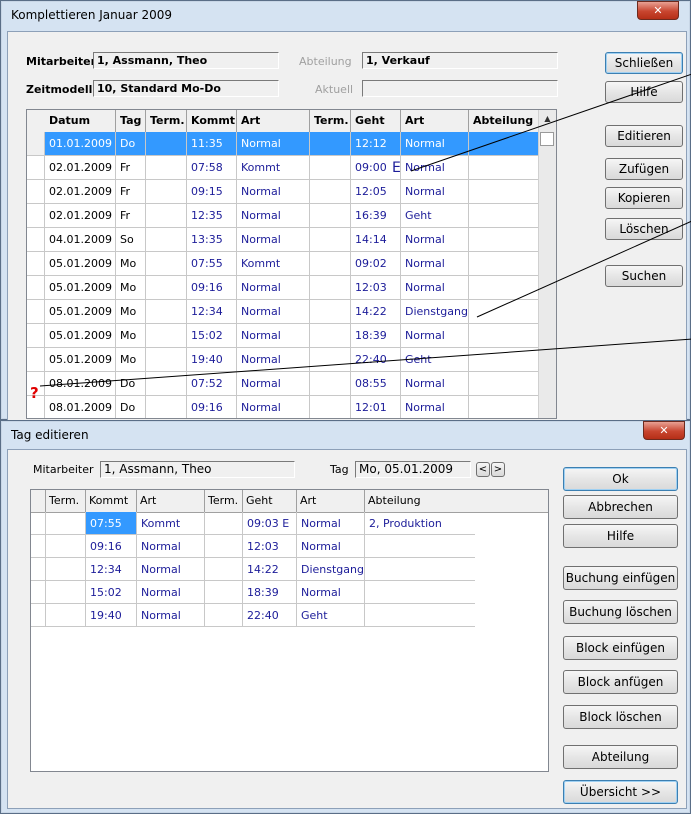 The width and height of the screenshot is (691, 814). What do you see at coordinates (283, 288) in the screenshot?
I see `table-row: 05.01.2009 Mo 09:16 Normal 12:03 Normal` at bounding box center [283, 288].